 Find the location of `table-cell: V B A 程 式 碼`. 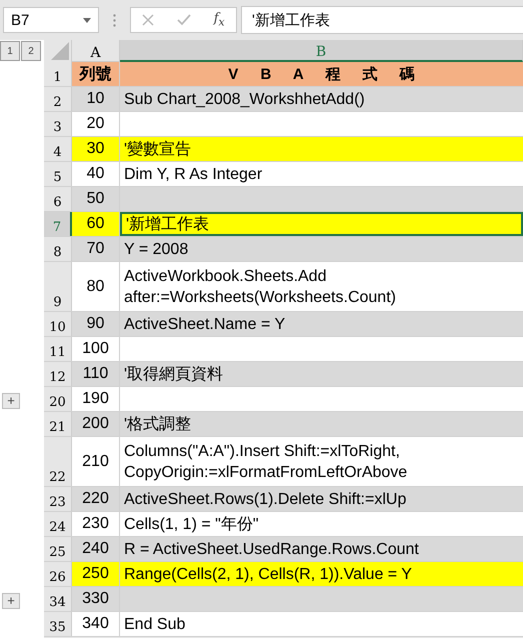

table-cell: V B A 程 式 碼 is located at coordinates (321, 74).